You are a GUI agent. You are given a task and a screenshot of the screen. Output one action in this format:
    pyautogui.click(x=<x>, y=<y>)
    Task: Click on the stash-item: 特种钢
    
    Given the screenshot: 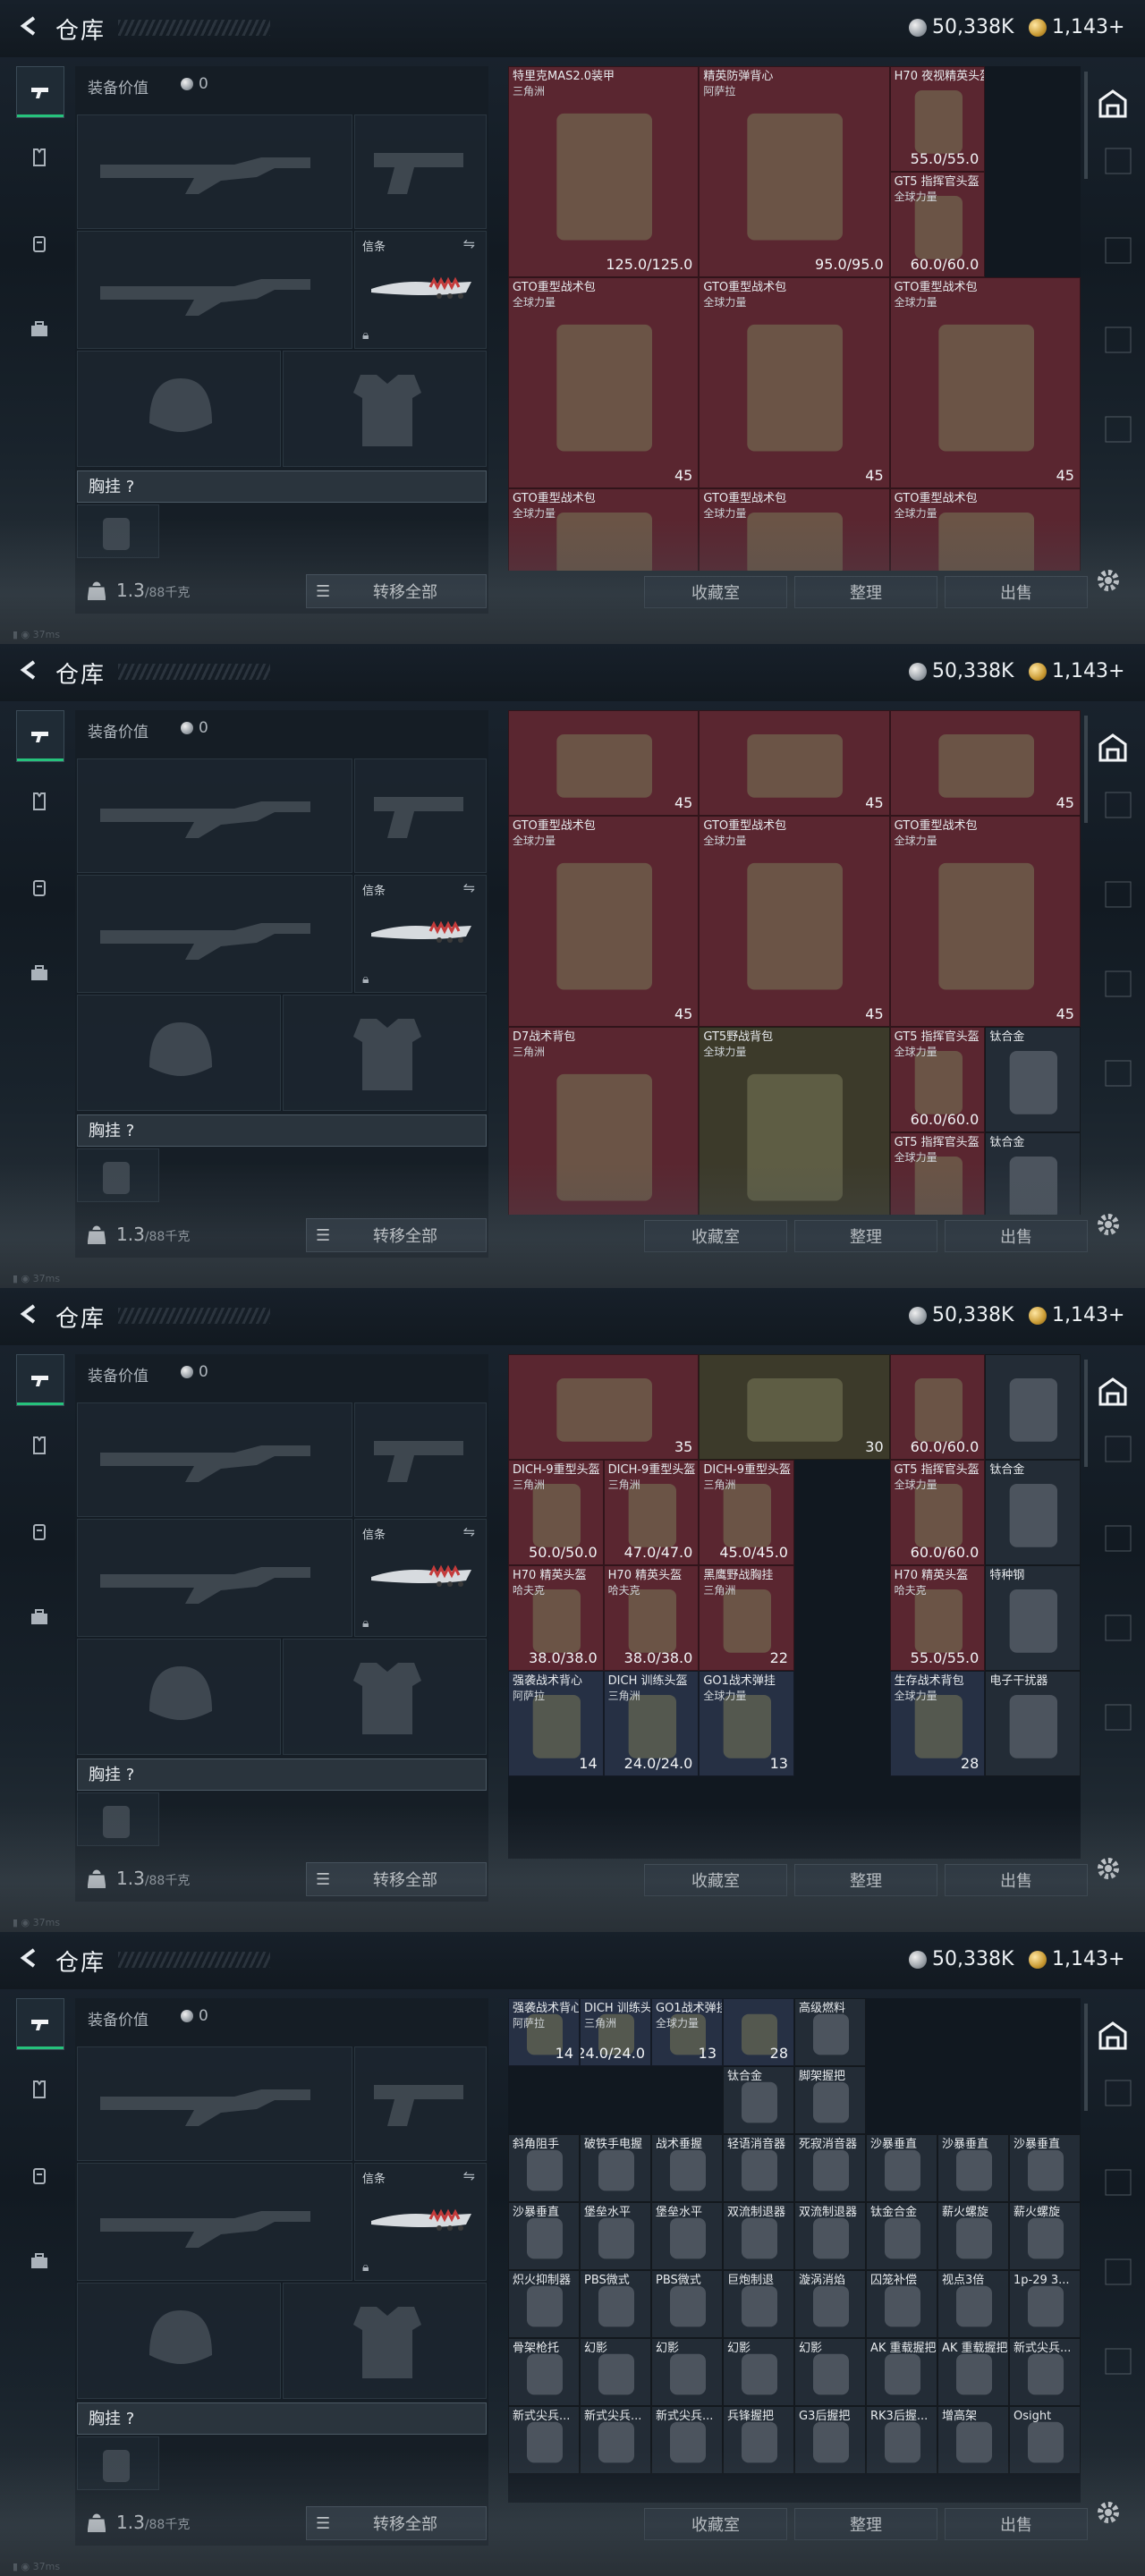 What is the action you would take?
    pyautogui.click(x=1033, y=1618)
    